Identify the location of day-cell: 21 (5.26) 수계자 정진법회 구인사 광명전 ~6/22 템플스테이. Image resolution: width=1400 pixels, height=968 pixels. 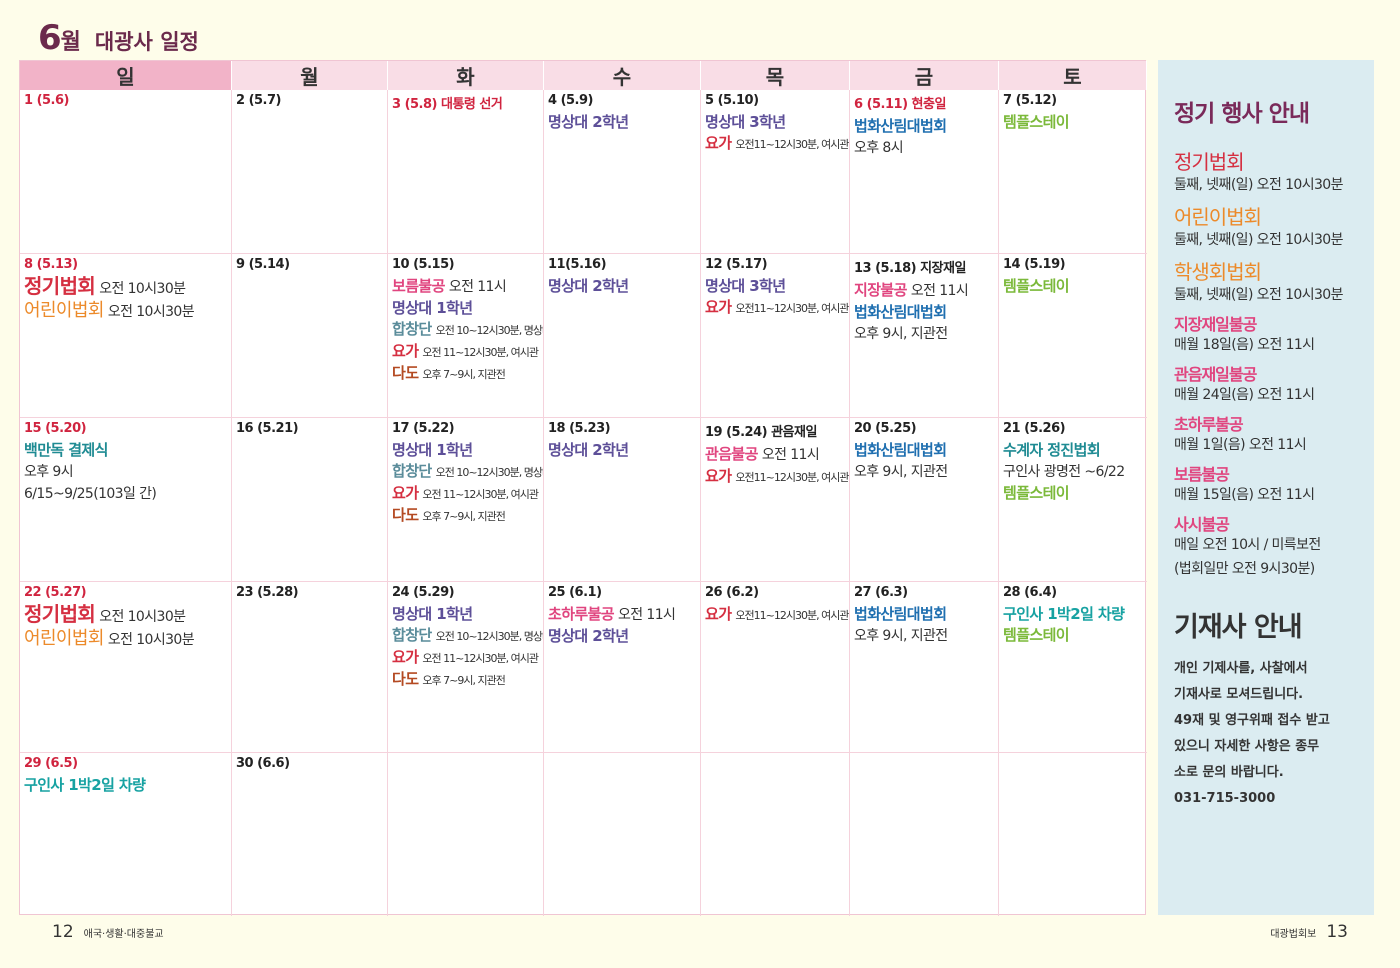
(1073, 500).